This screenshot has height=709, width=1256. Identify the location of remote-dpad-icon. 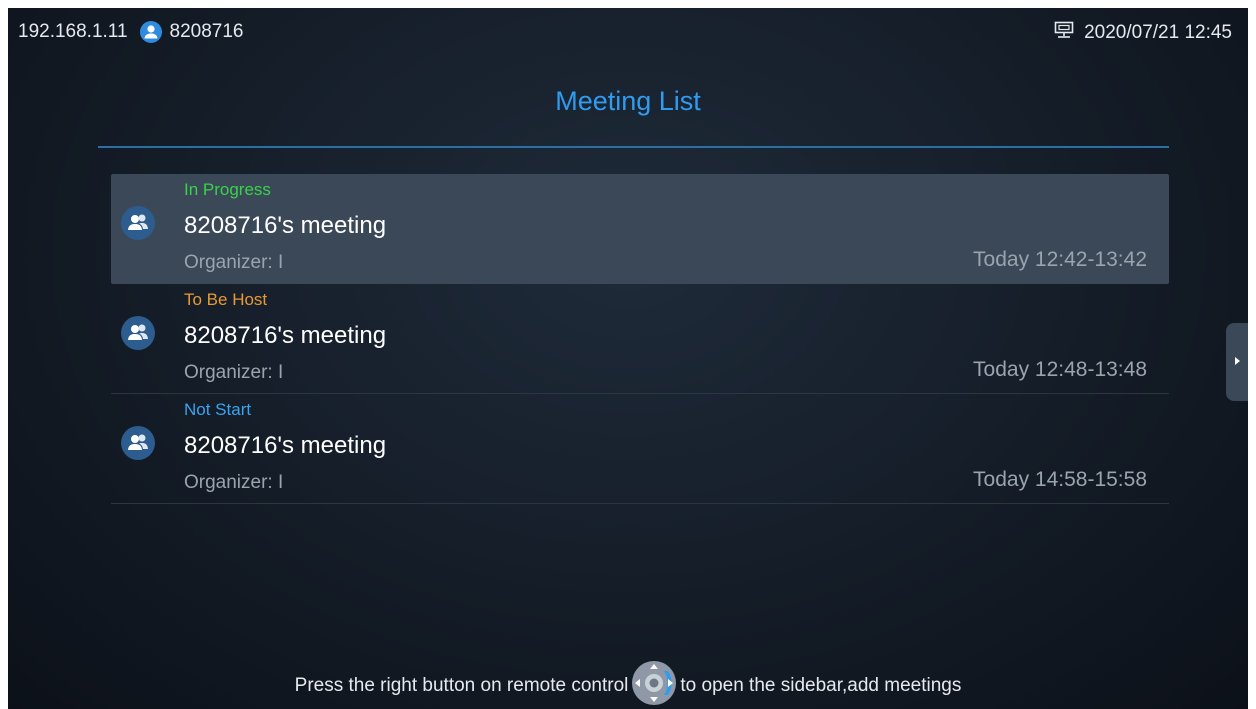
(654, 684).